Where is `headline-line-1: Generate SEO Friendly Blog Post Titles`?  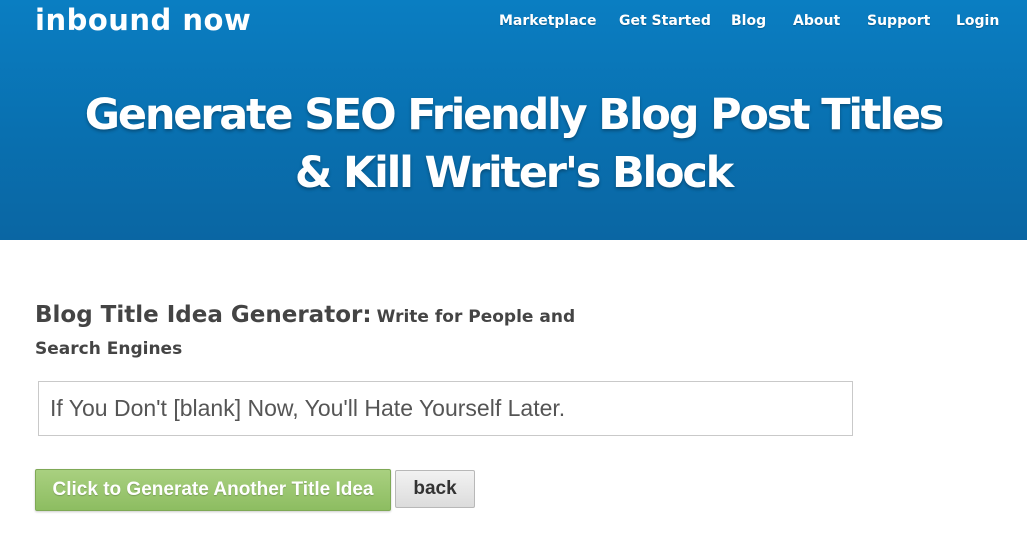 headline-line-1: Generate SEO Friendly Blog Post Titles is located at coordinates (514, 115).